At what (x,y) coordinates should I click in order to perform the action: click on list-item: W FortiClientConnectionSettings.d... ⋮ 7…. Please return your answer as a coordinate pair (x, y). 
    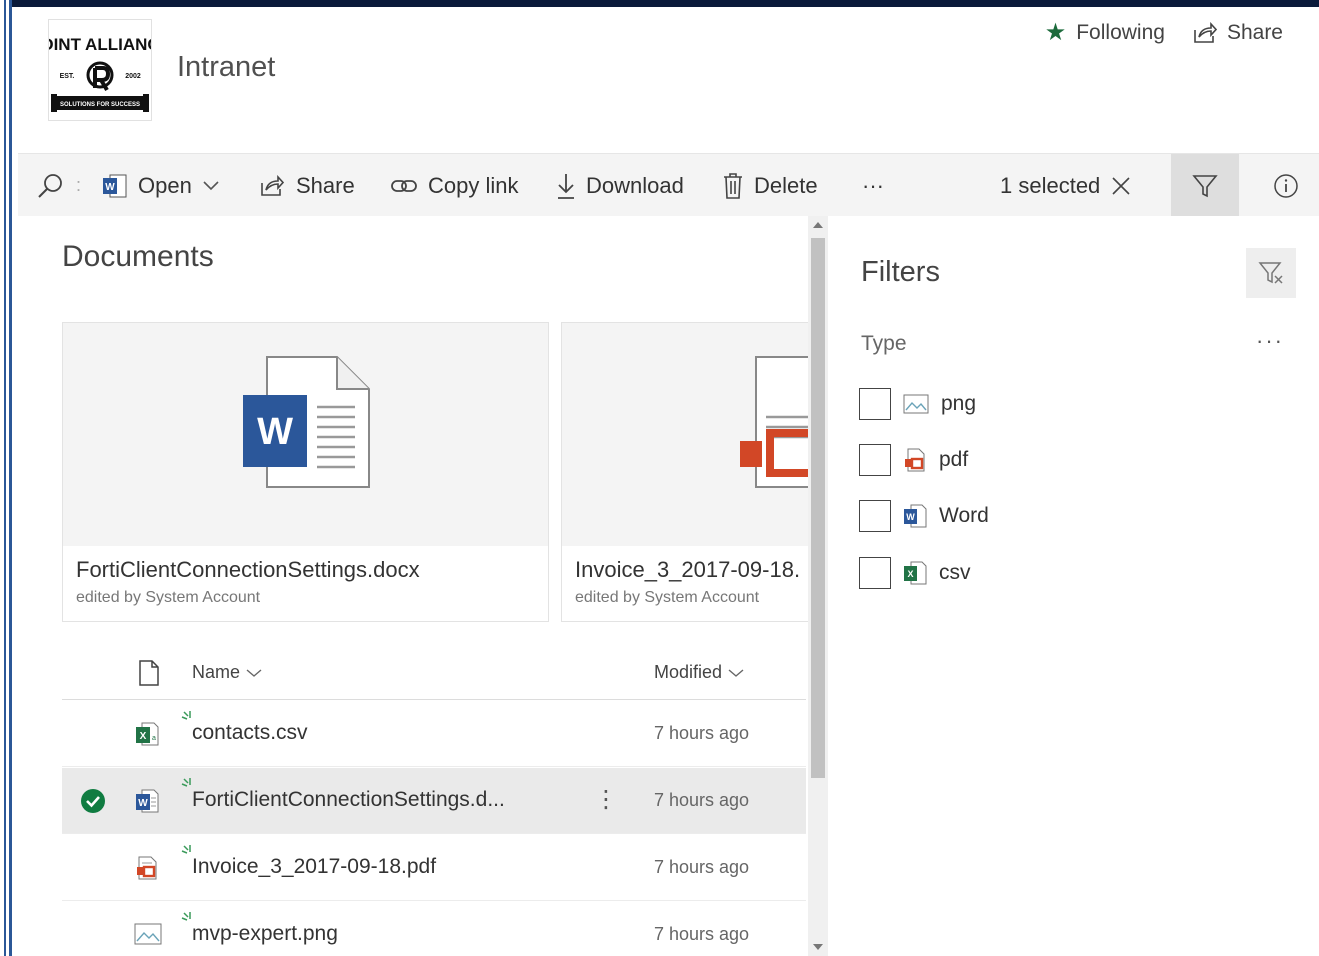
    Looking at the image, I should click on (434, 801).